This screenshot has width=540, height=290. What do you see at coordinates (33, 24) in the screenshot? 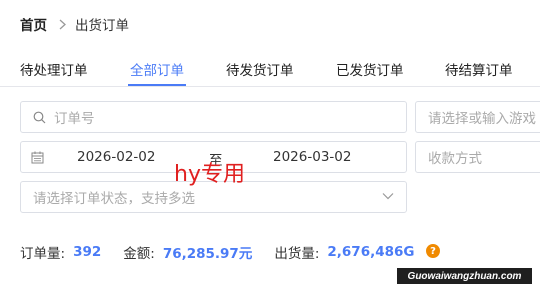
I see `breadcrumb-home: 首页` at bounding box center [33, 24].